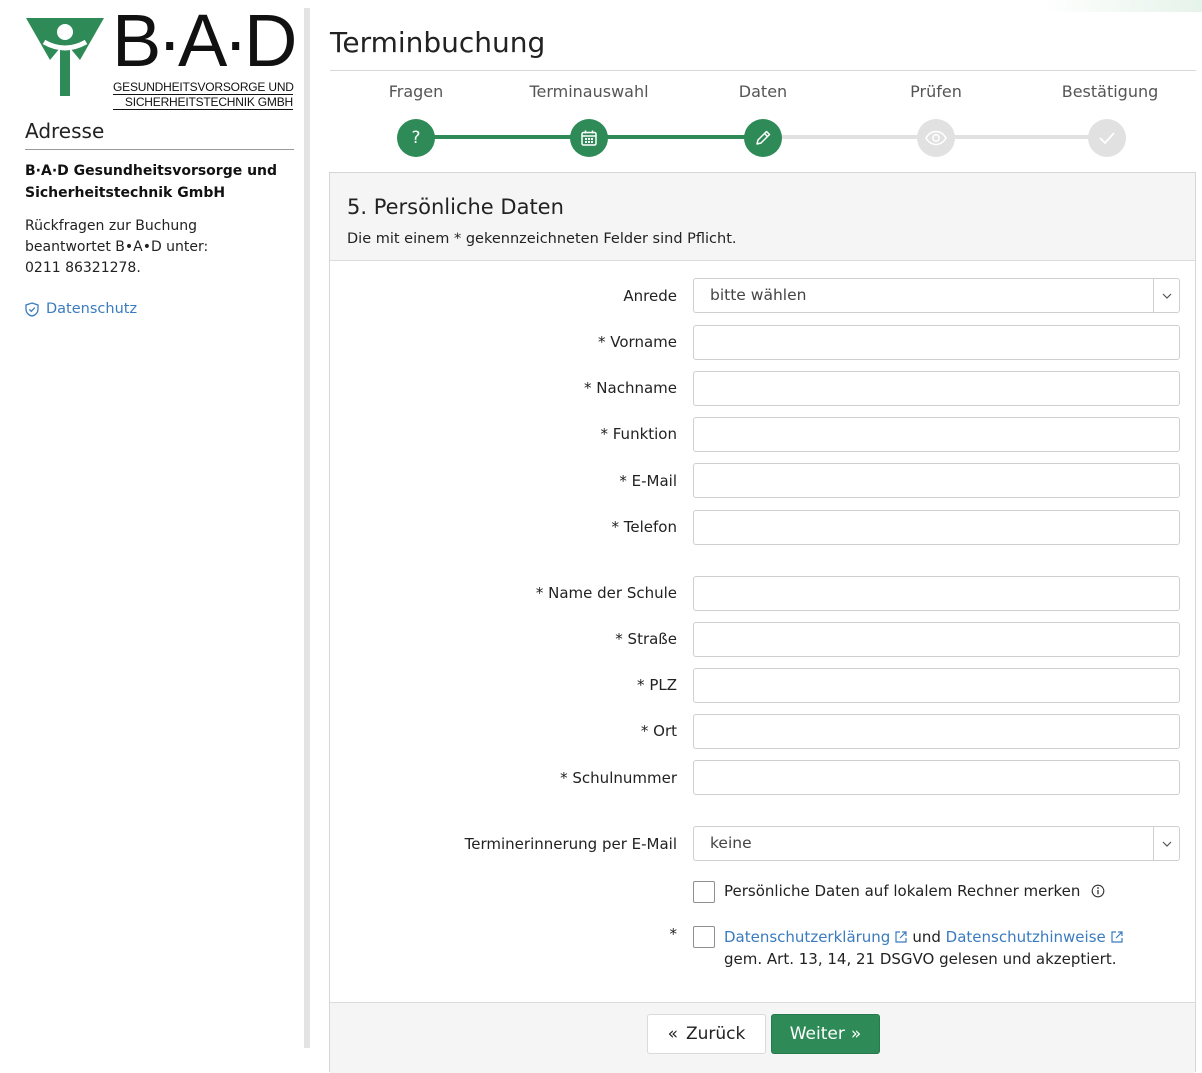 The image size is (1202, 1073). I want to click on shield-check-icon, so click(32, 309).